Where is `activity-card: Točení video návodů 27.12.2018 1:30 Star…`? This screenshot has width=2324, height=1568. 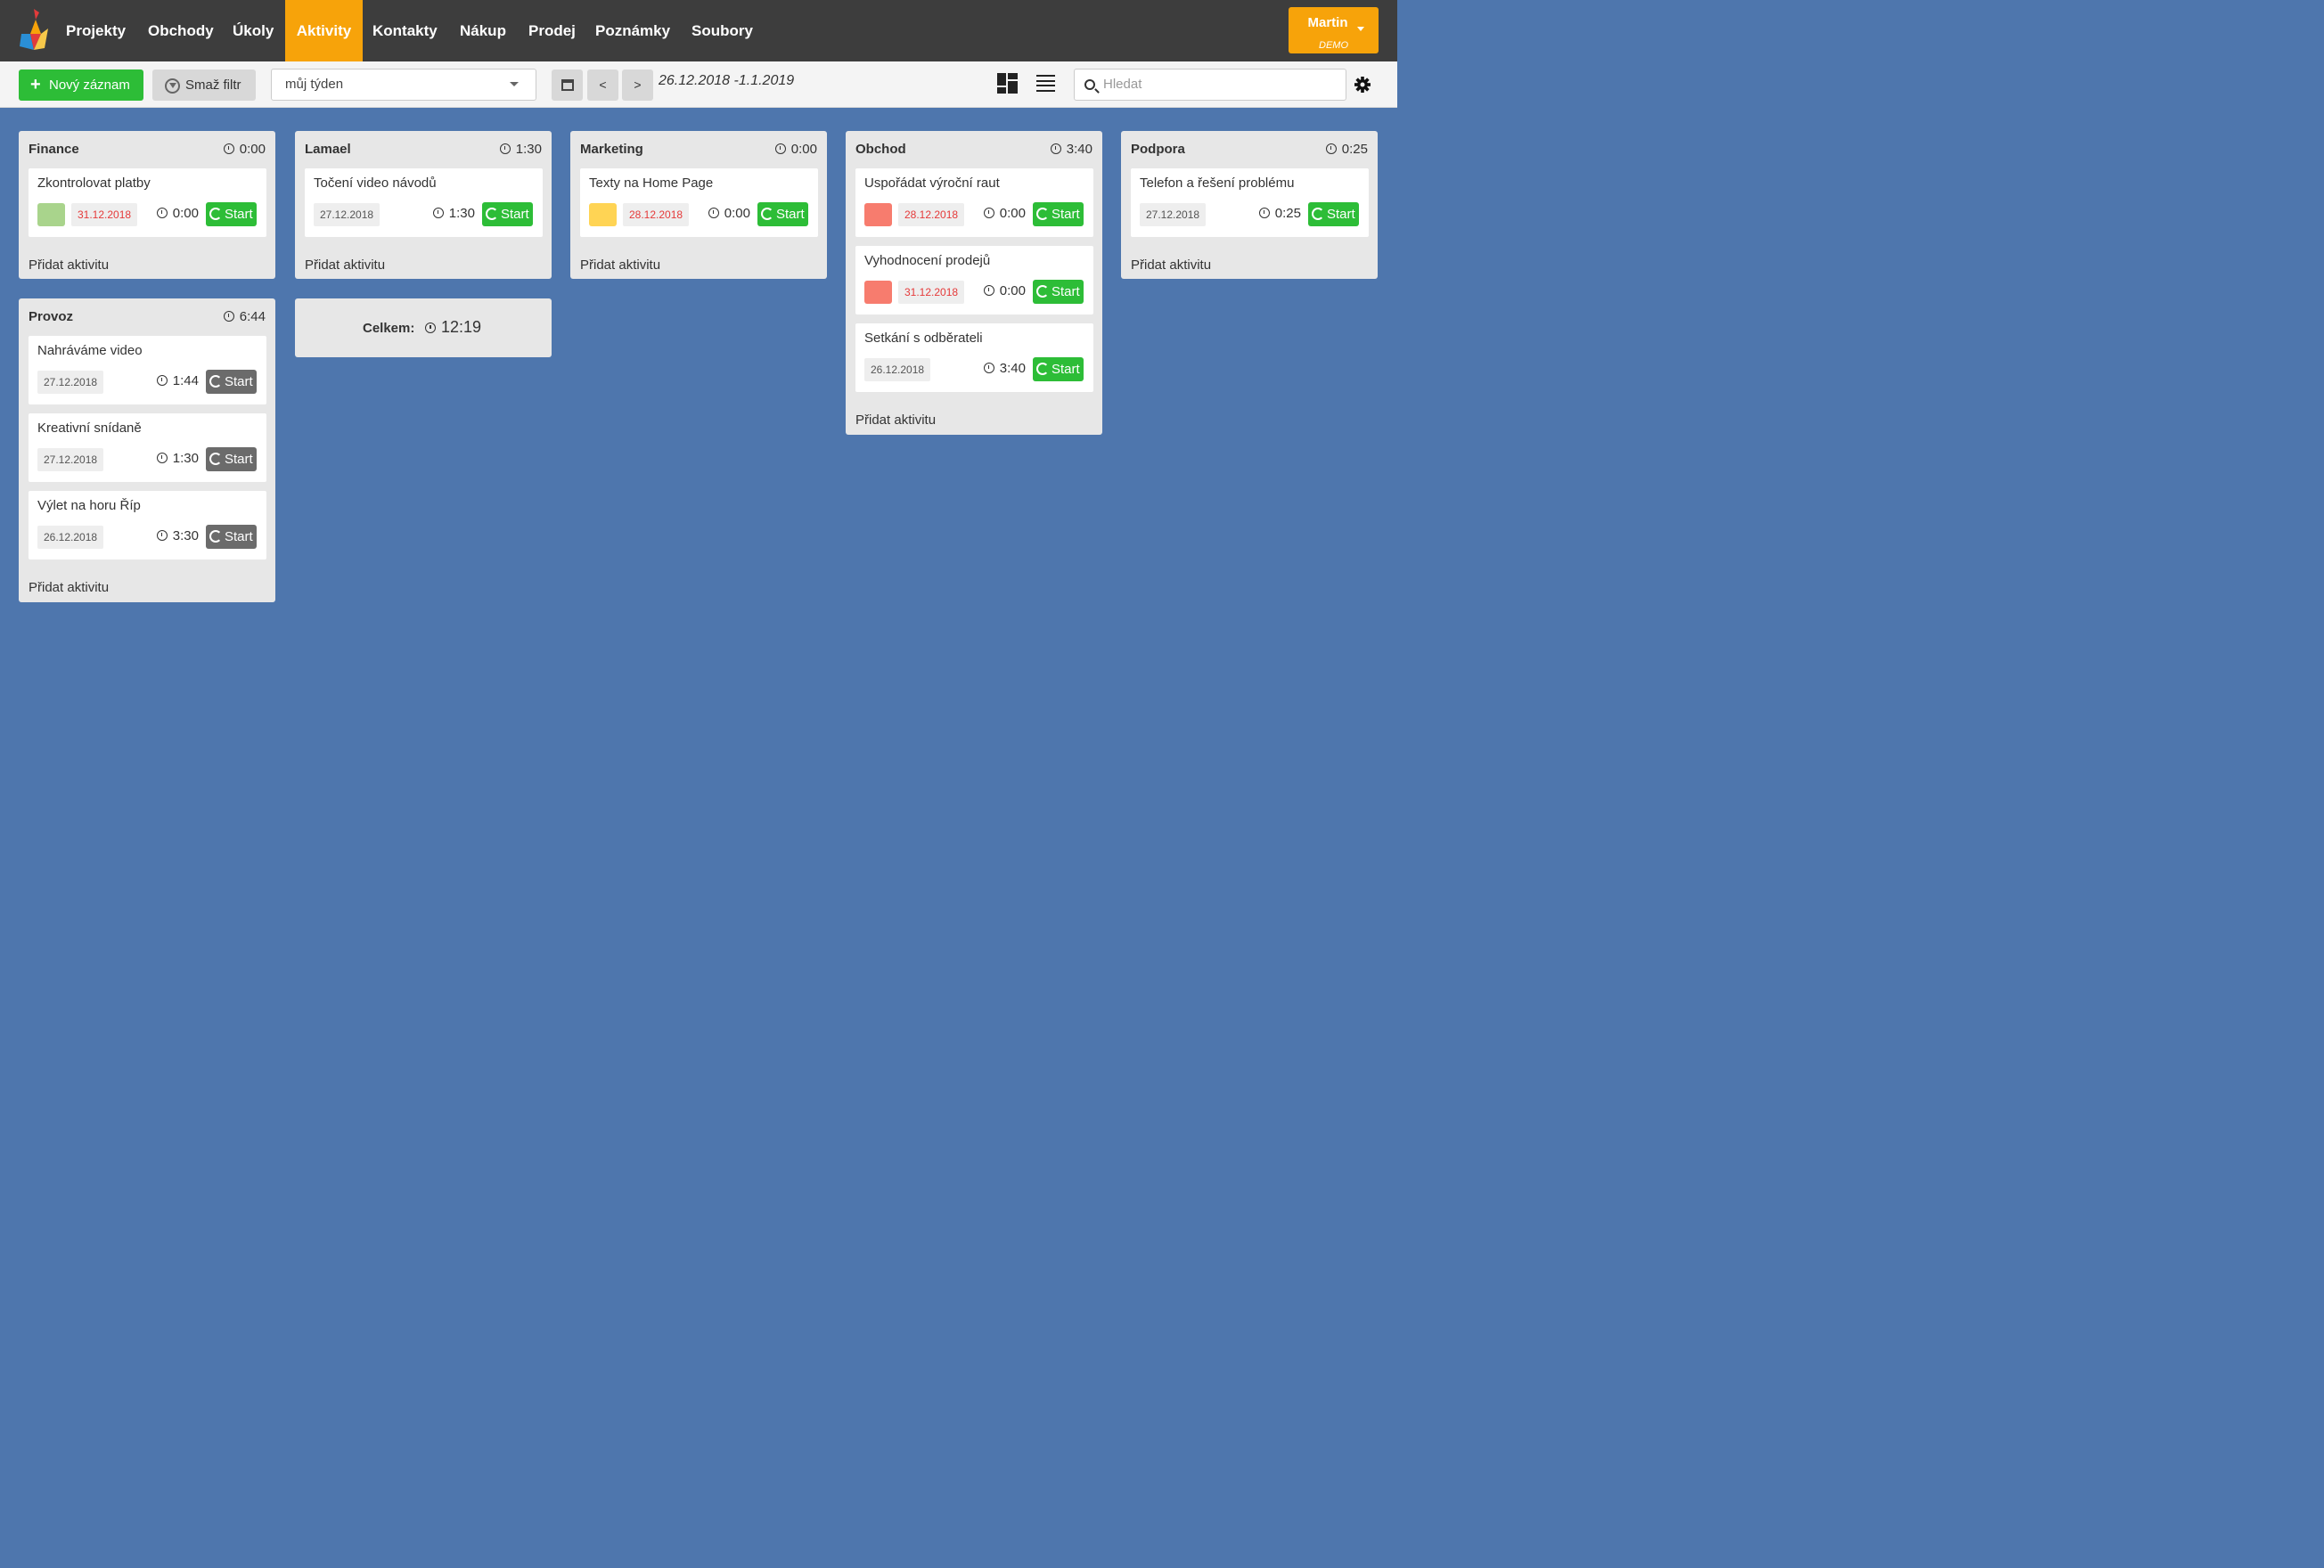 activity-card: Točení video návodů 27.12.2018 1:30 Star… is located at coordinates (424, 202).